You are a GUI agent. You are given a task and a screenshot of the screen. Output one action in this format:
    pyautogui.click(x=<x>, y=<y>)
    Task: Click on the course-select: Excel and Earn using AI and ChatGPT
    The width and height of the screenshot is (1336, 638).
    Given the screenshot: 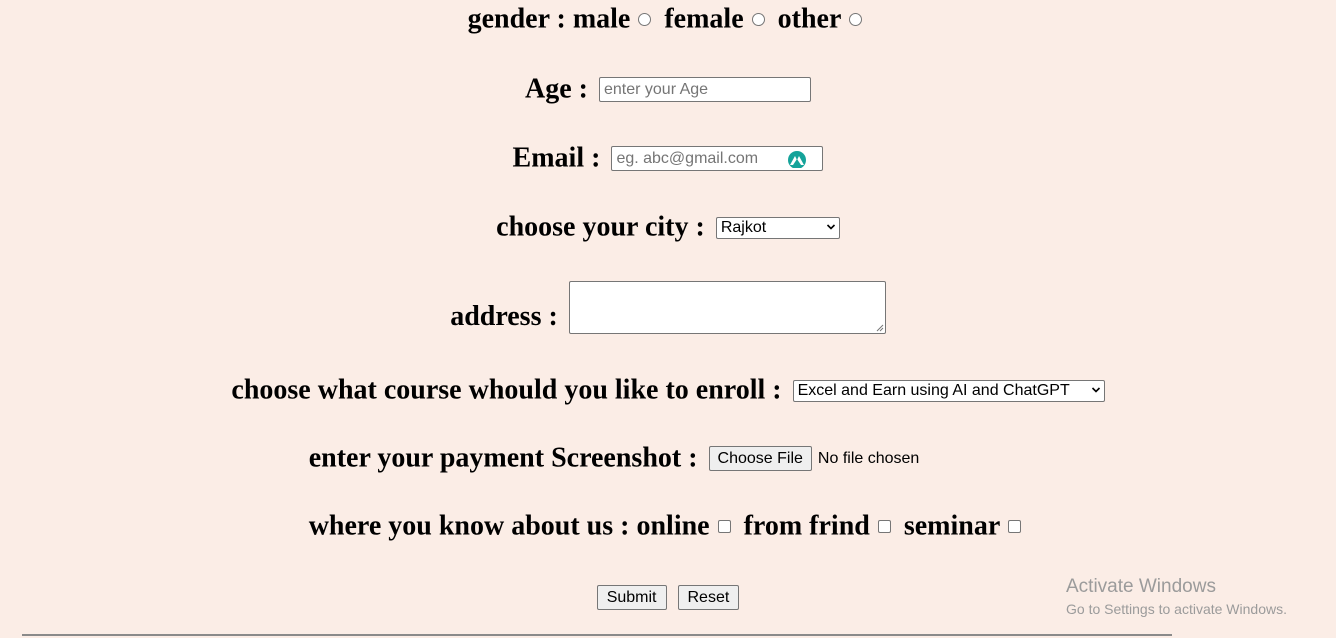 What is the action you would take?
    pyautogui.click(x=948, y=390)
    